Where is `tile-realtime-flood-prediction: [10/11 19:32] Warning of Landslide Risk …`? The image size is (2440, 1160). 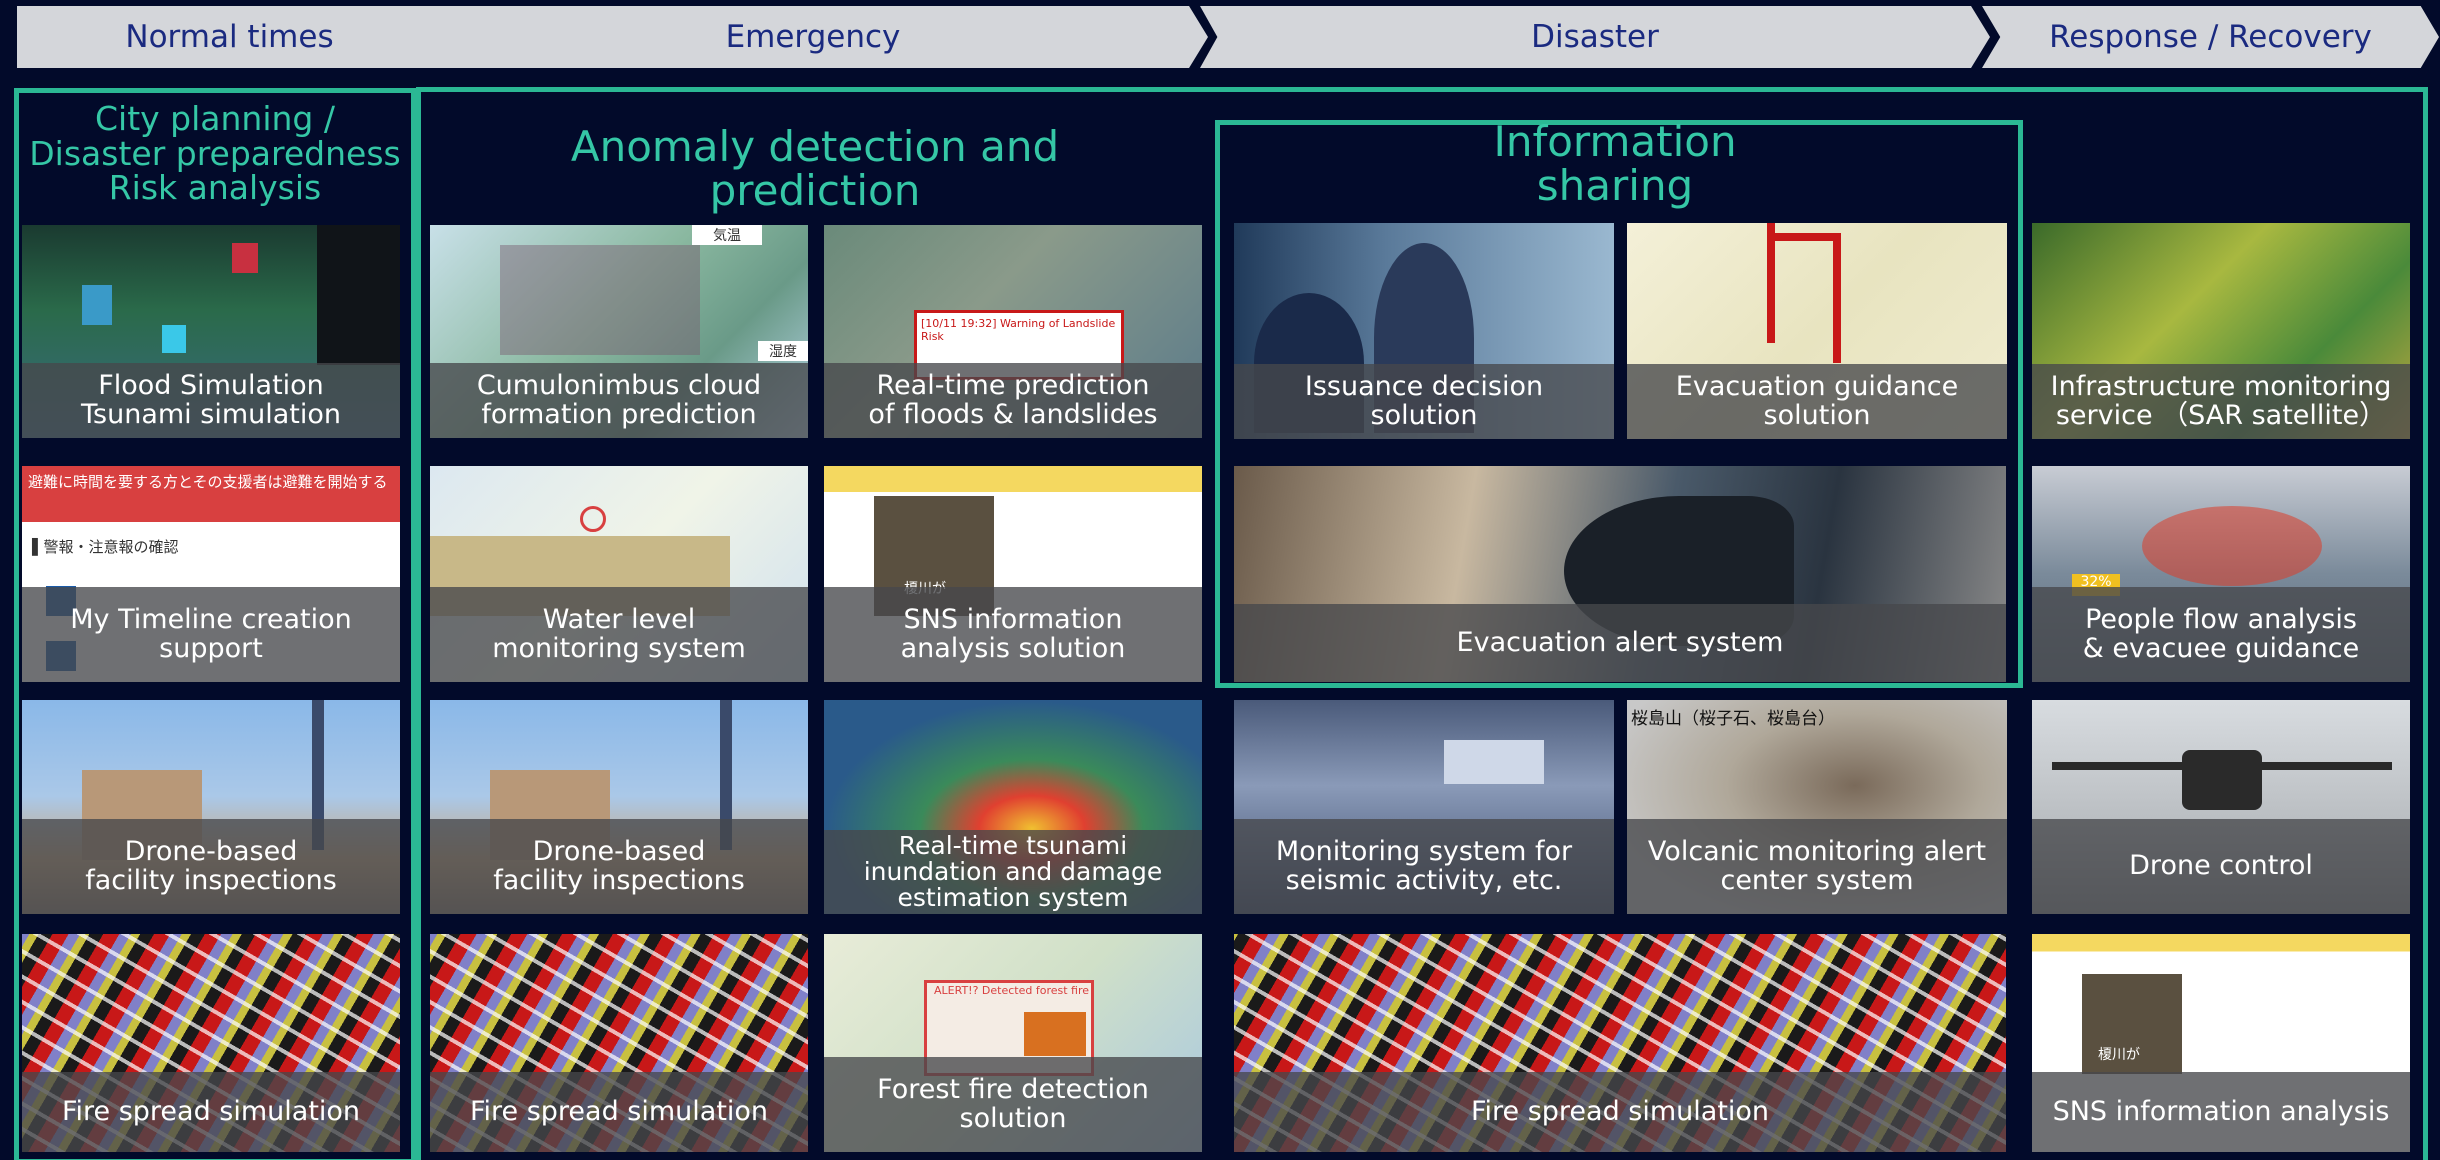 tile-realtime-flood-prediction: [10/11 19:32] Warning of Landslide Risk … is located at coordinates (1013, 331).